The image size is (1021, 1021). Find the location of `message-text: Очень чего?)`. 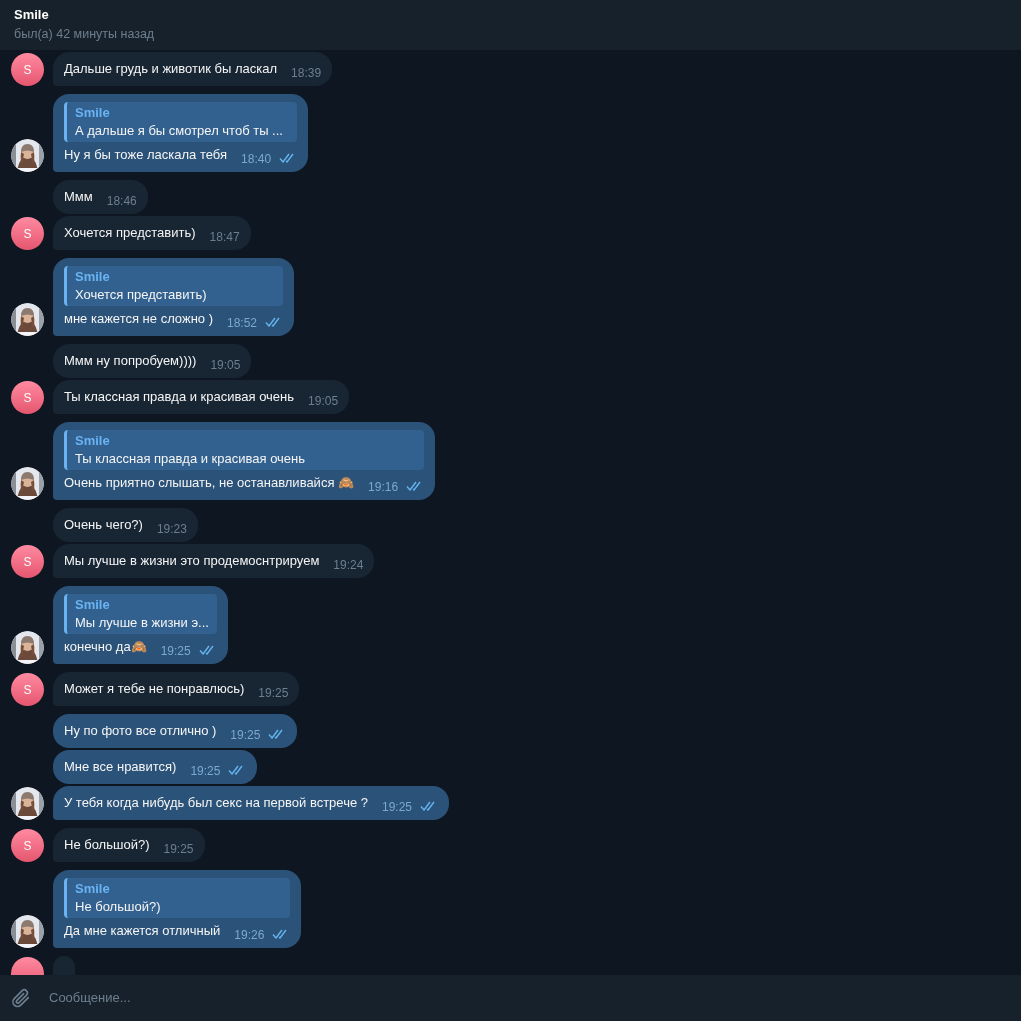

message-text: Очень чего?) is located at coordinates (103, 525).